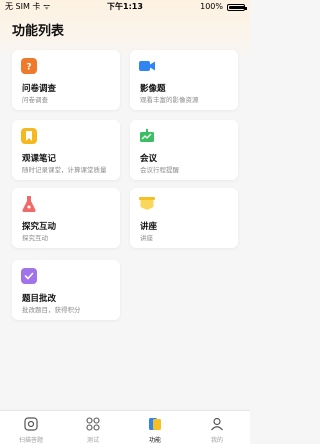  What do you see at coordinates (39, 299) in the screenshot?
I see `card-title: 题目批改` at bounding box center [39, 299].